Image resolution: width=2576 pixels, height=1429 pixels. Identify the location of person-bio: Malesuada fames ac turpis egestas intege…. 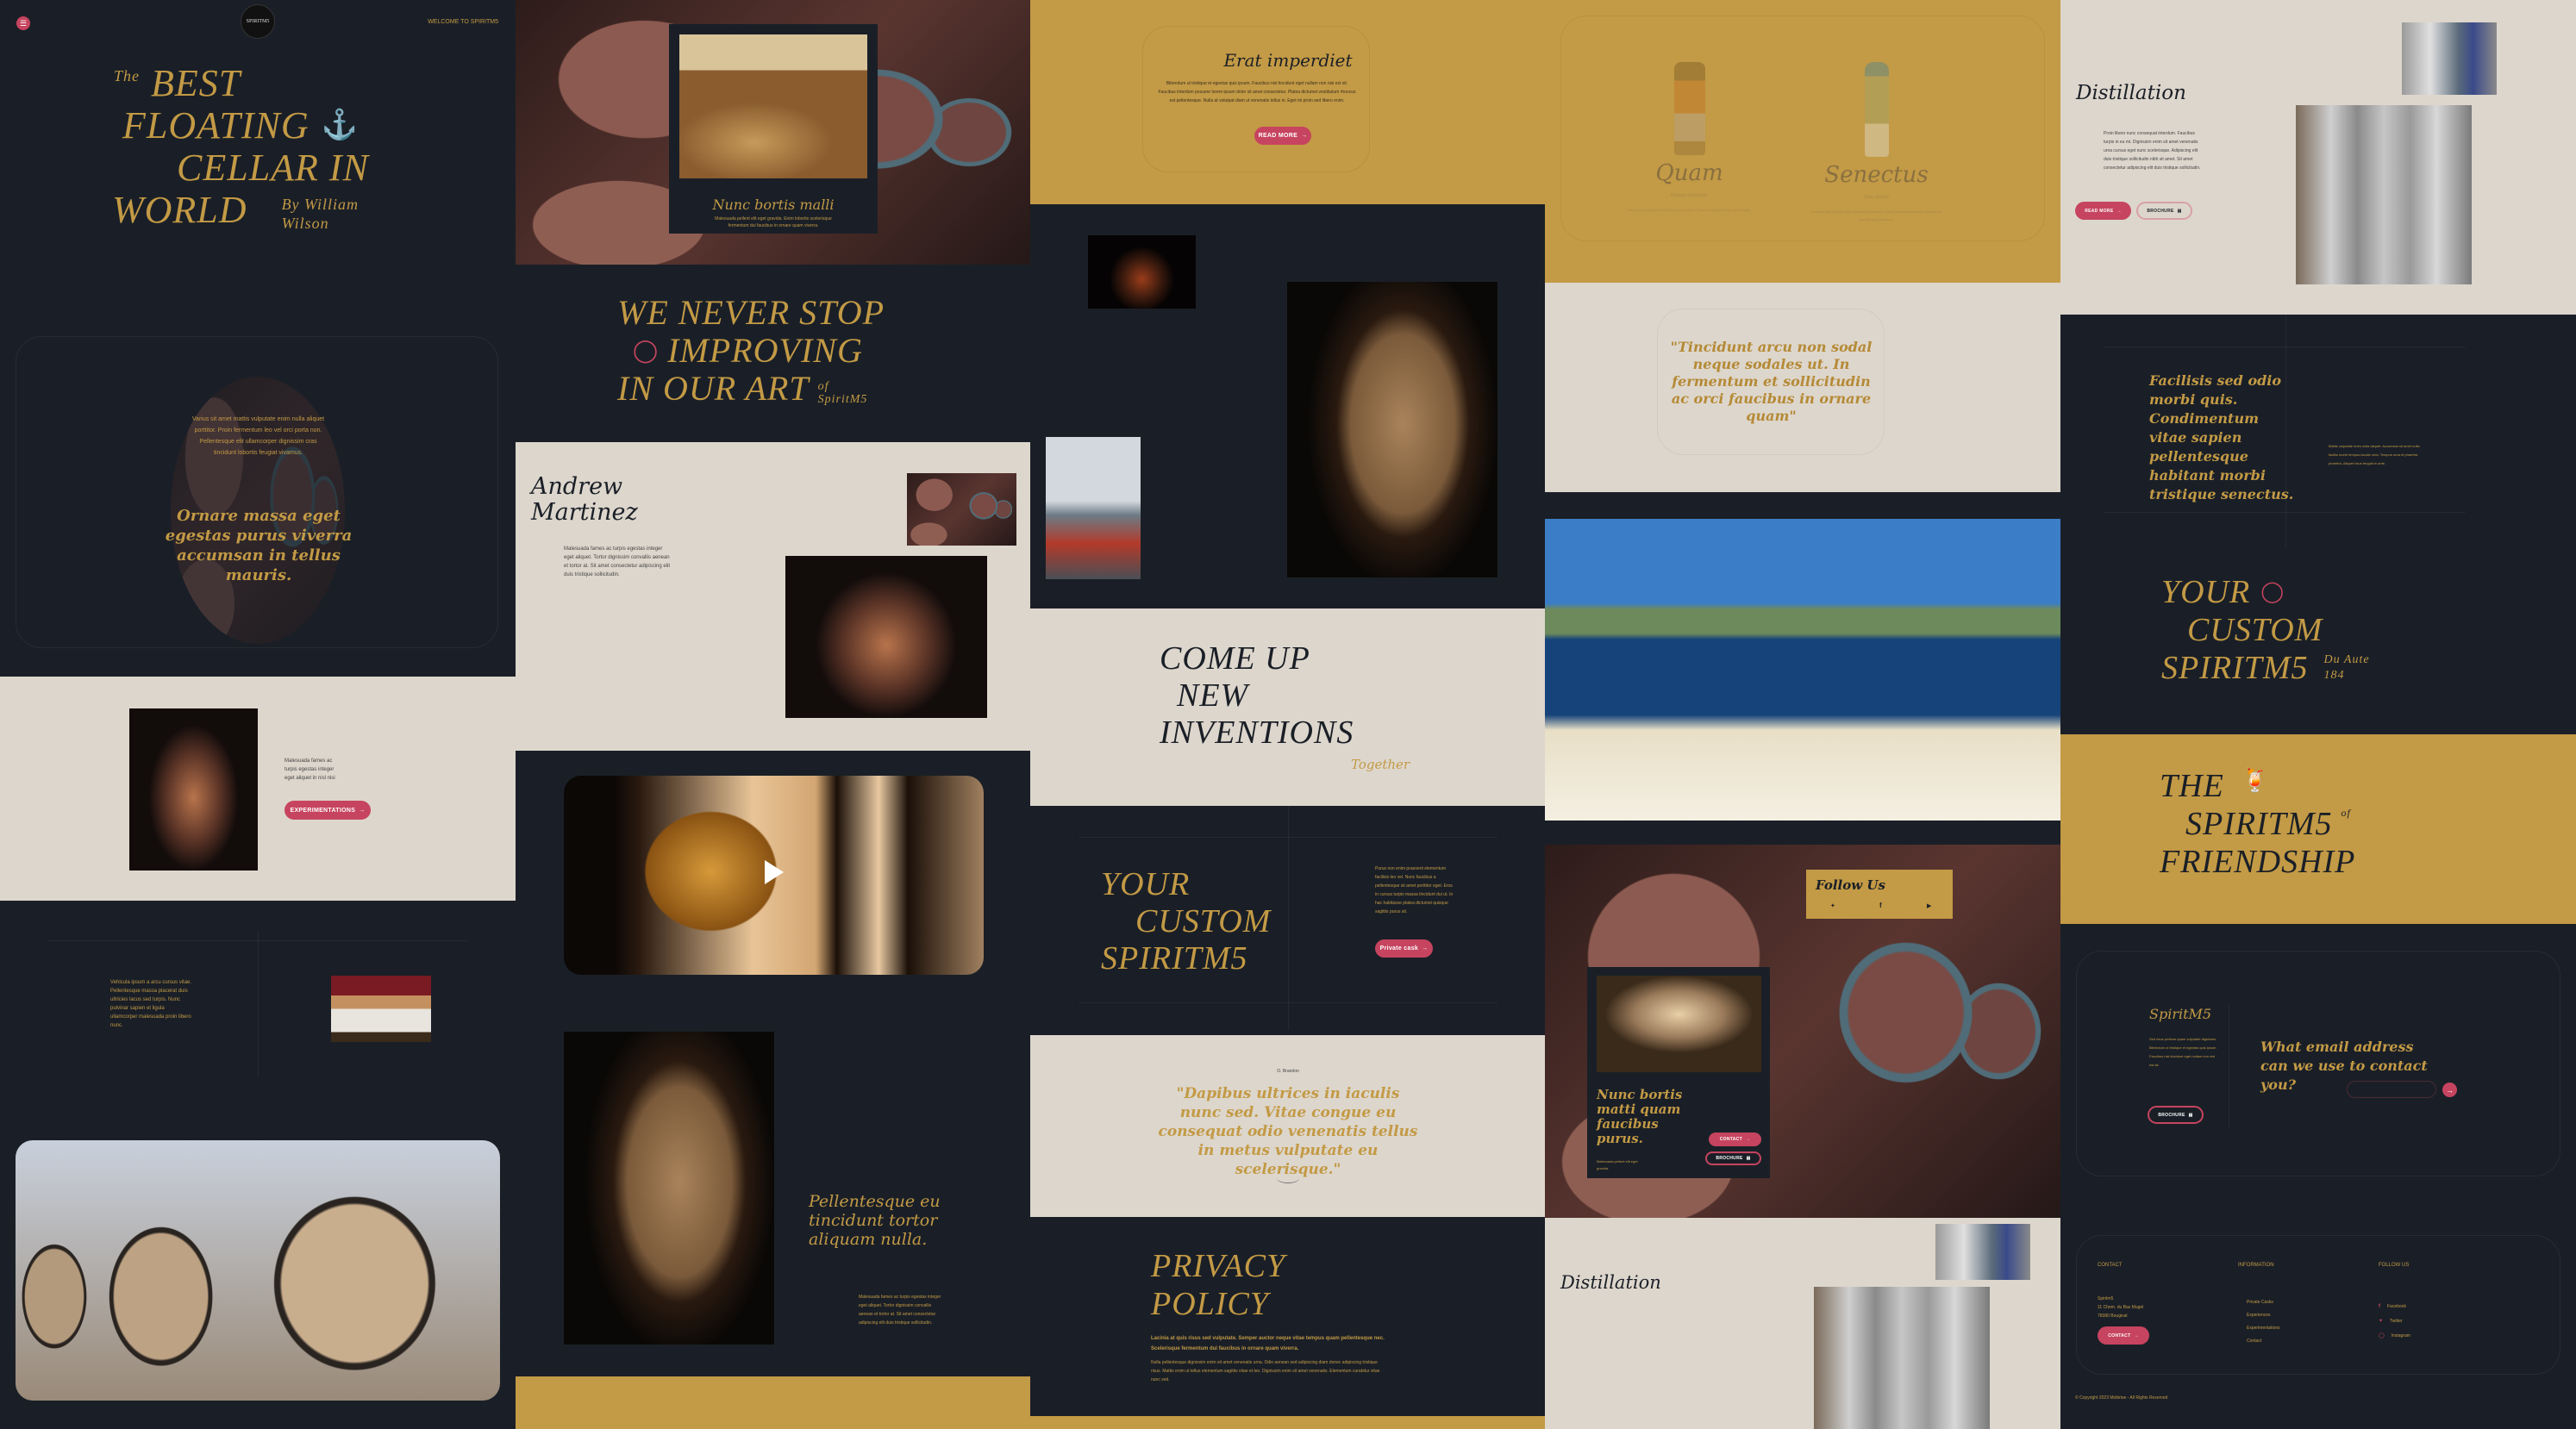
(618, 561).